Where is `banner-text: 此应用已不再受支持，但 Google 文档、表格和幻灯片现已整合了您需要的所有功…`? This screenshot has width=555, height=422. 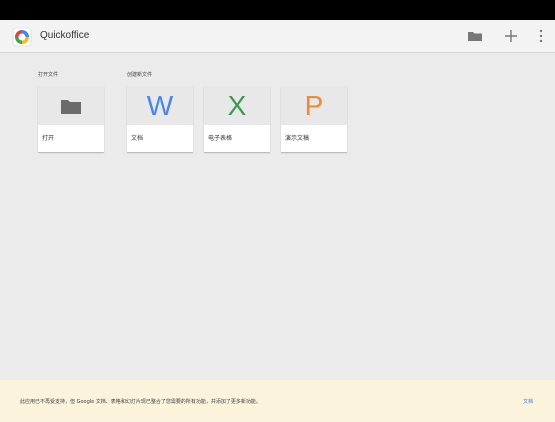 banner-text: 此应用已不再受支持，但 Google 文档、表格和幻灯片现已整合了您需要的所有功… is located at coordinates (140, 402).